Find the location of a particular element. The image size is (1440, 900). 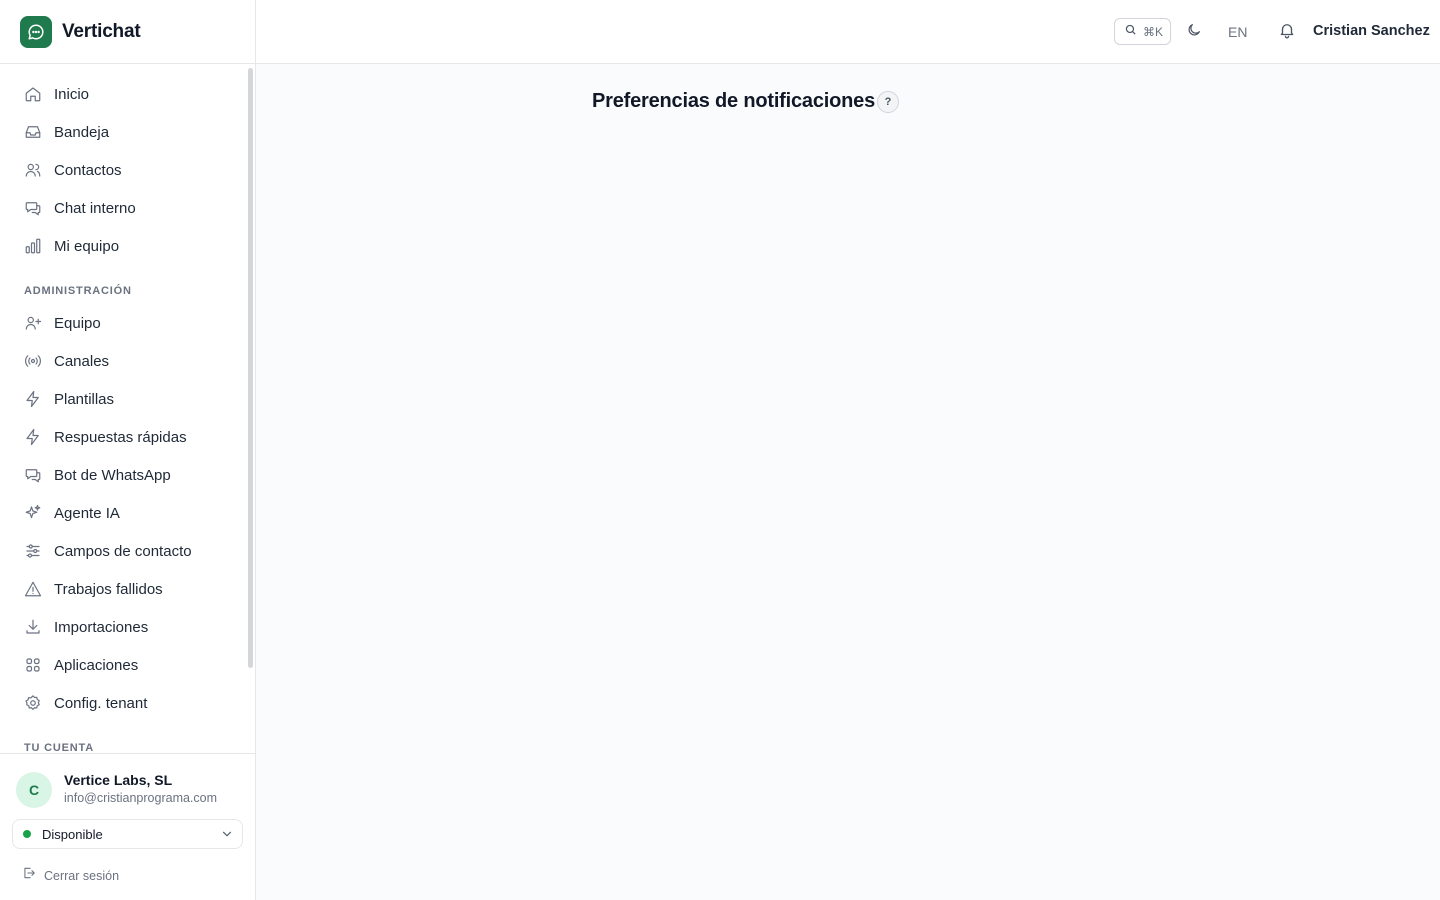

sidebar-item-label: Contactos is located at coordinates (88, 170).